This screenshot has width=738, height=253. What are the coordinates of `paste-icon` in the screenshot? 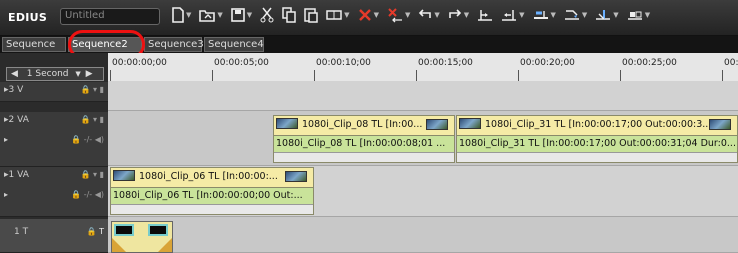 It's located at (311, 15).